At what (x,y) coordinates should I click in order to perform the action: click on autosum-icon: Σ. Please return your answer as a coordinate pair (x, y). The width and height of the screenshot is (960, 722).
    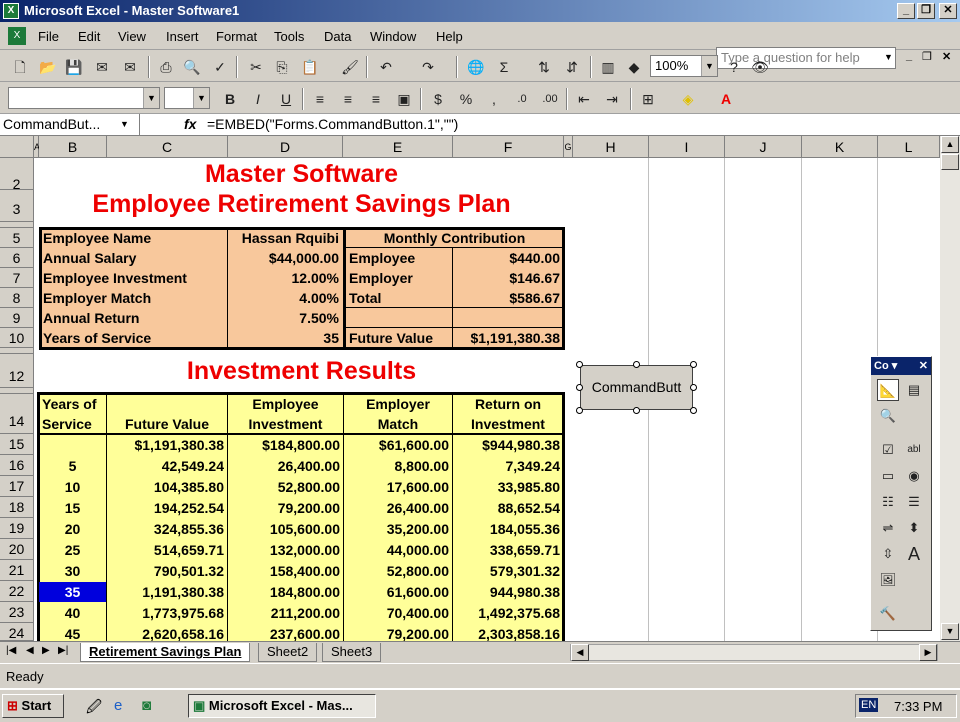
    Looking at the image, I should click on (504, 67).